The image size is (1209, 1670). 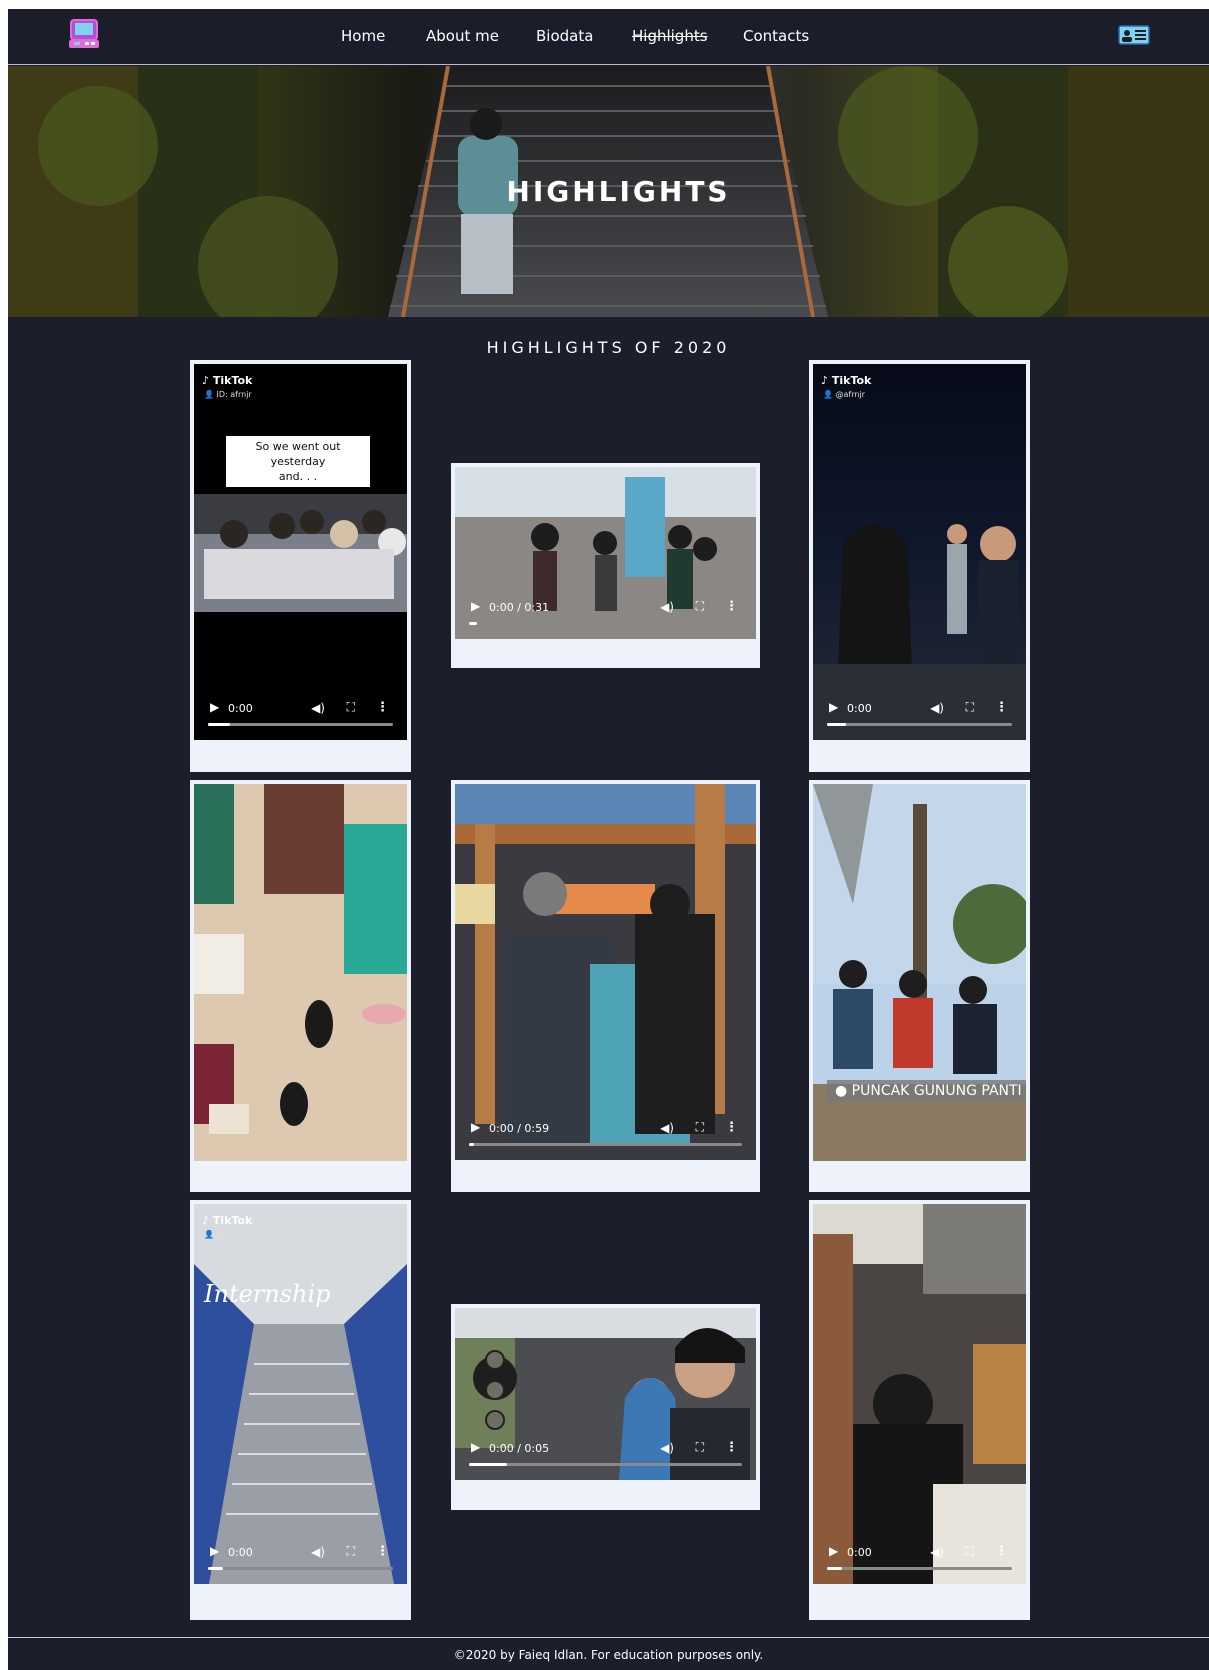 I want to click on video-card: ▶ 0:00 ◀) ⛶ ⋮, so click(x=919, y=1410).